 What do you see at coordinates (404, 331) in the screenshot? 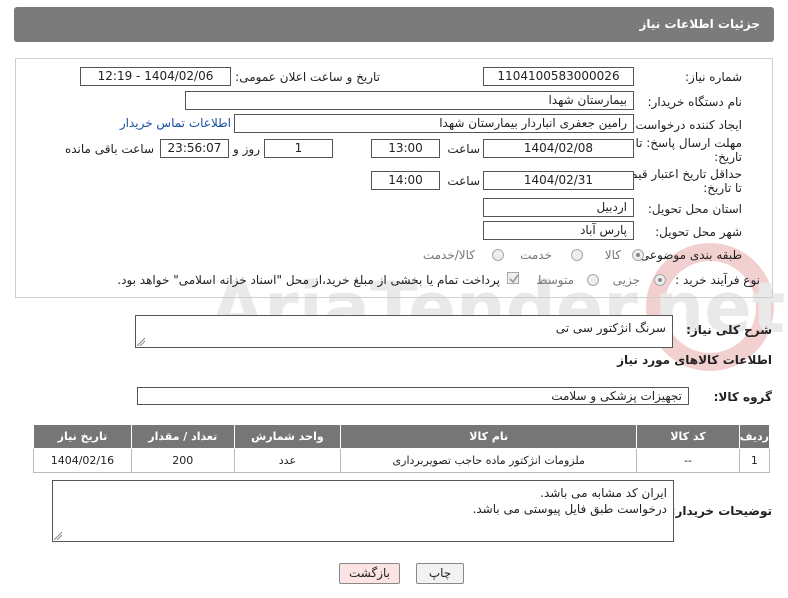
I see `description-textarea: سرنگ انژکتور سی تی` at bounding box center [404, 331].